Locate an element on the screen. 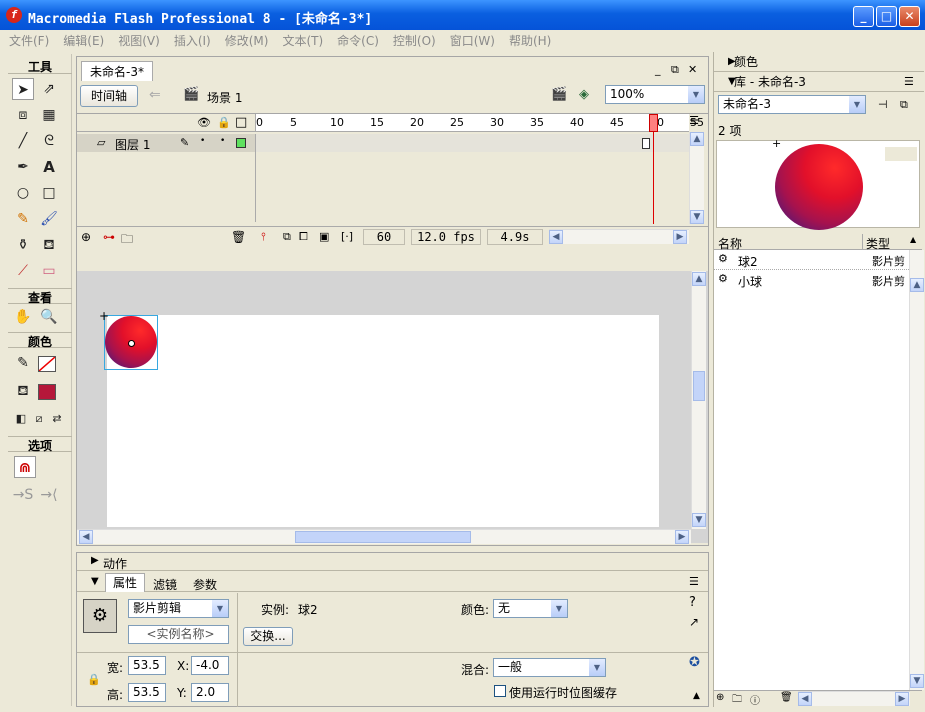 The width and height of the screenshot is (925, 712). lasso-tool-icon: ᘓ is located at coordinates (49, 141).